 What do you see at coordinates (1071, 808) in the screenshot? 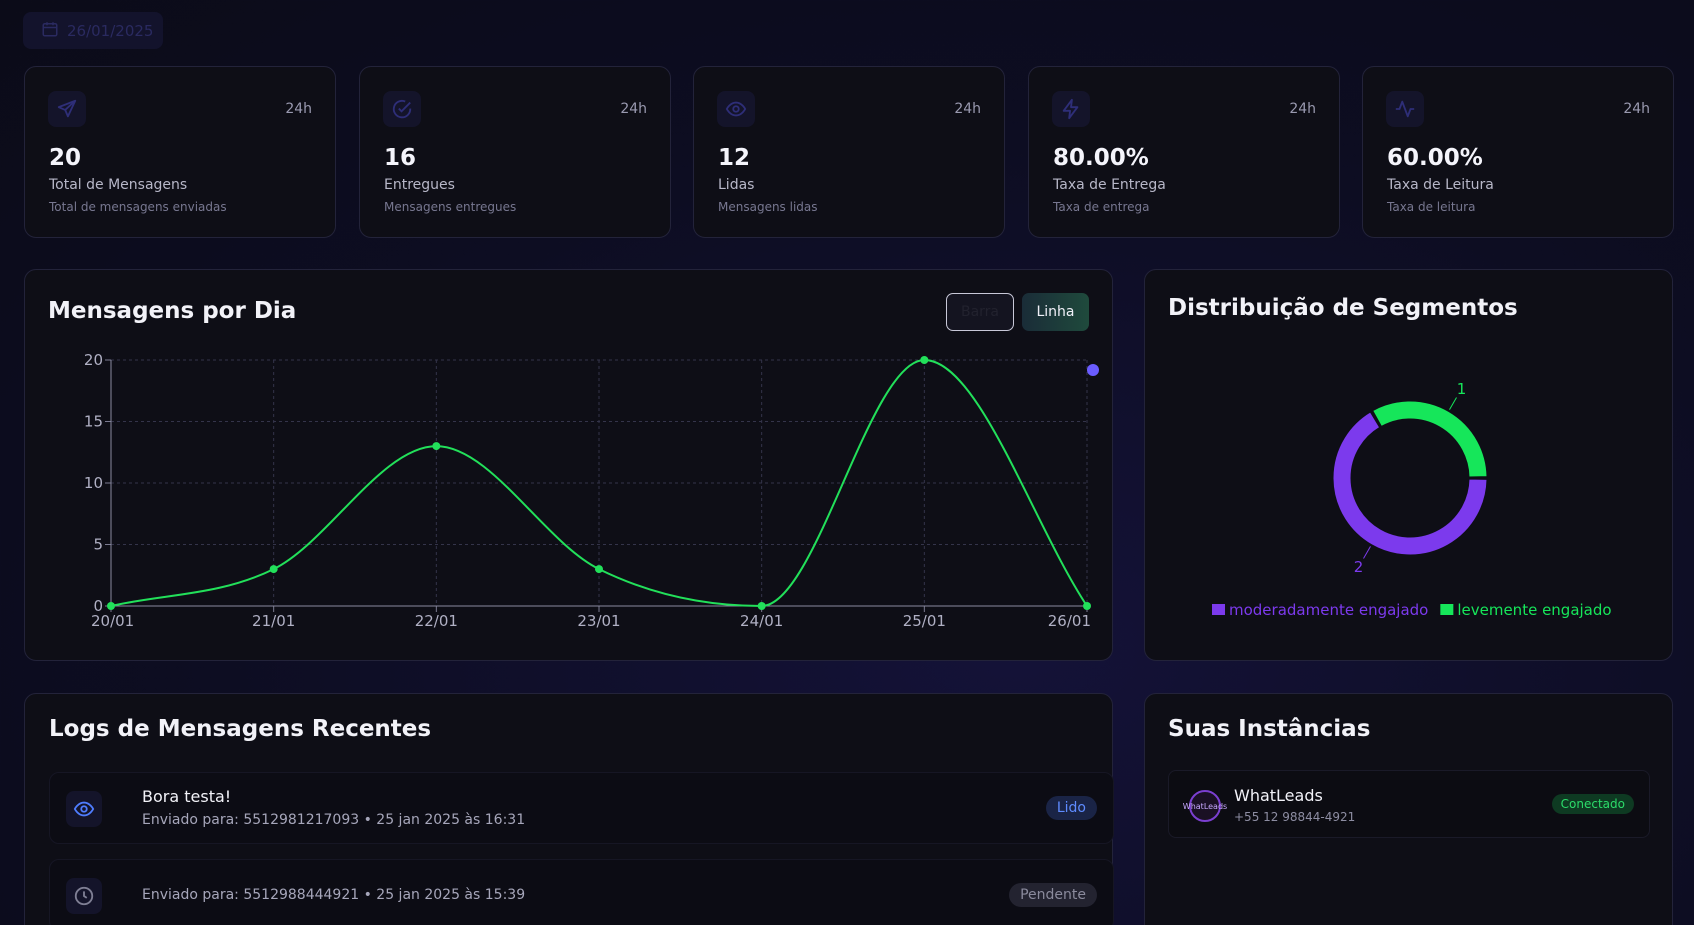
I see `status-badge: Lido` at bounding box center [1071, 808].